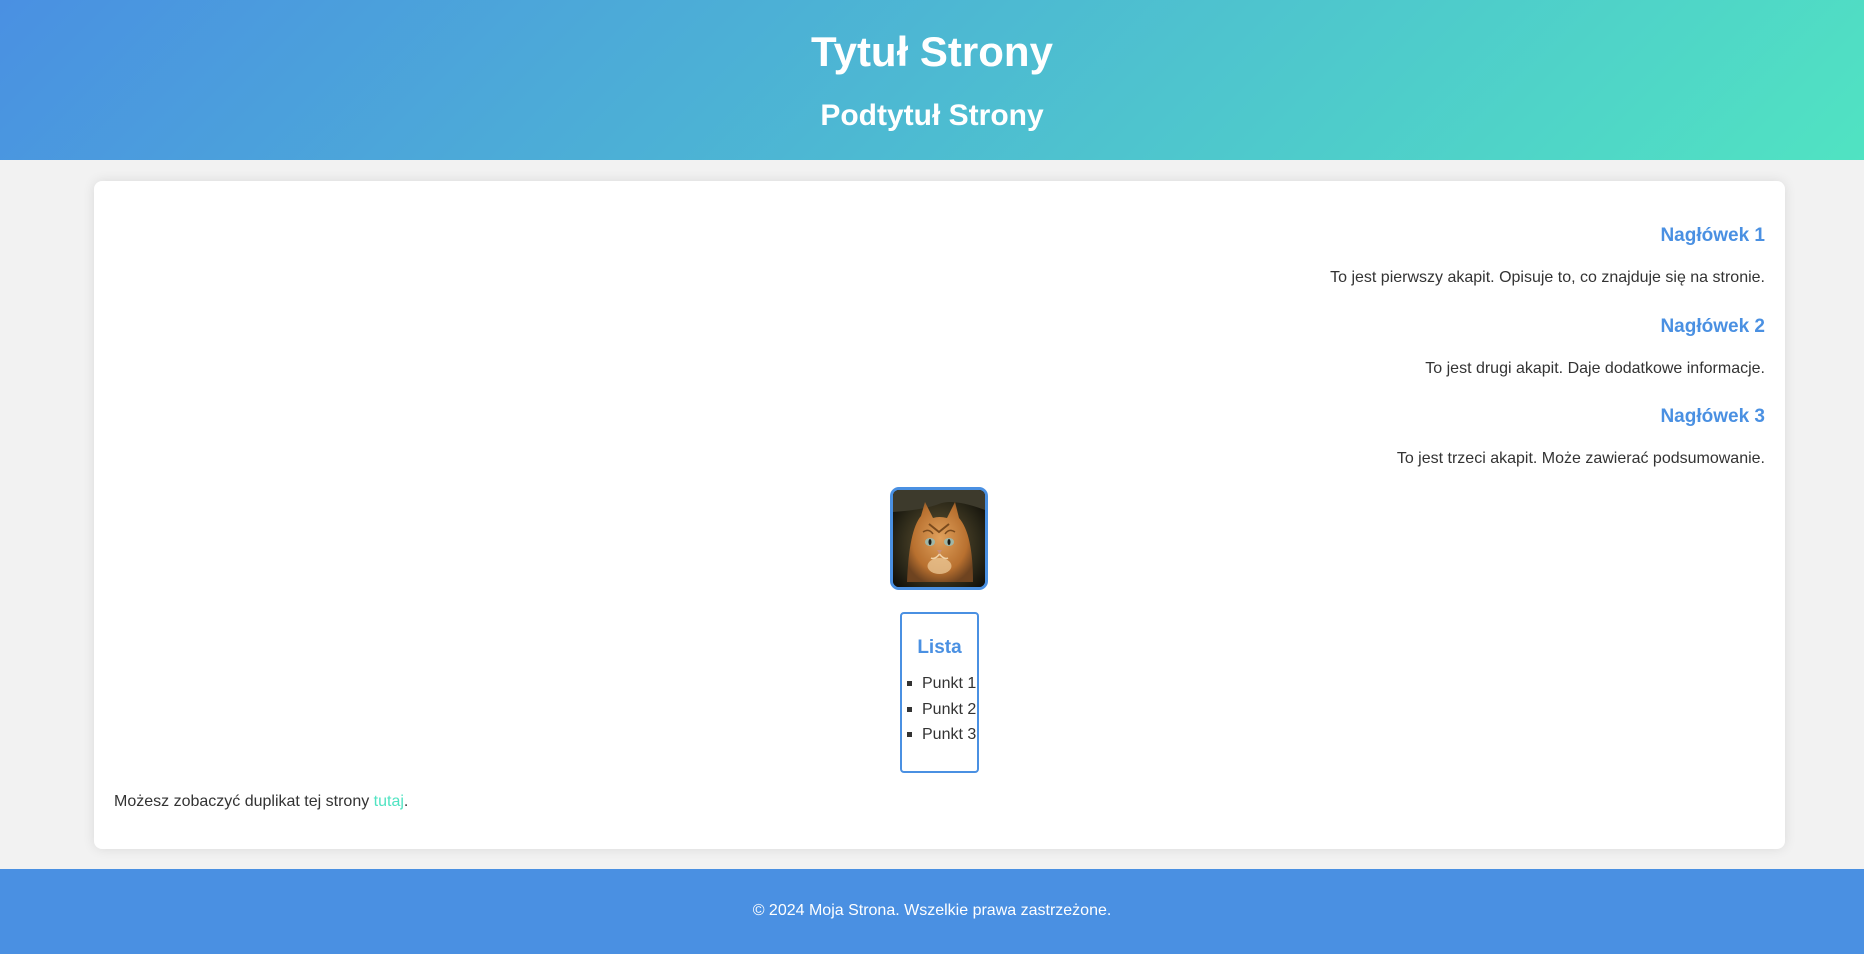 The height and width of the screenshot is (954, 1864). I want to click on section-heading-3: Nagłówek 3, so click(1712, 416).